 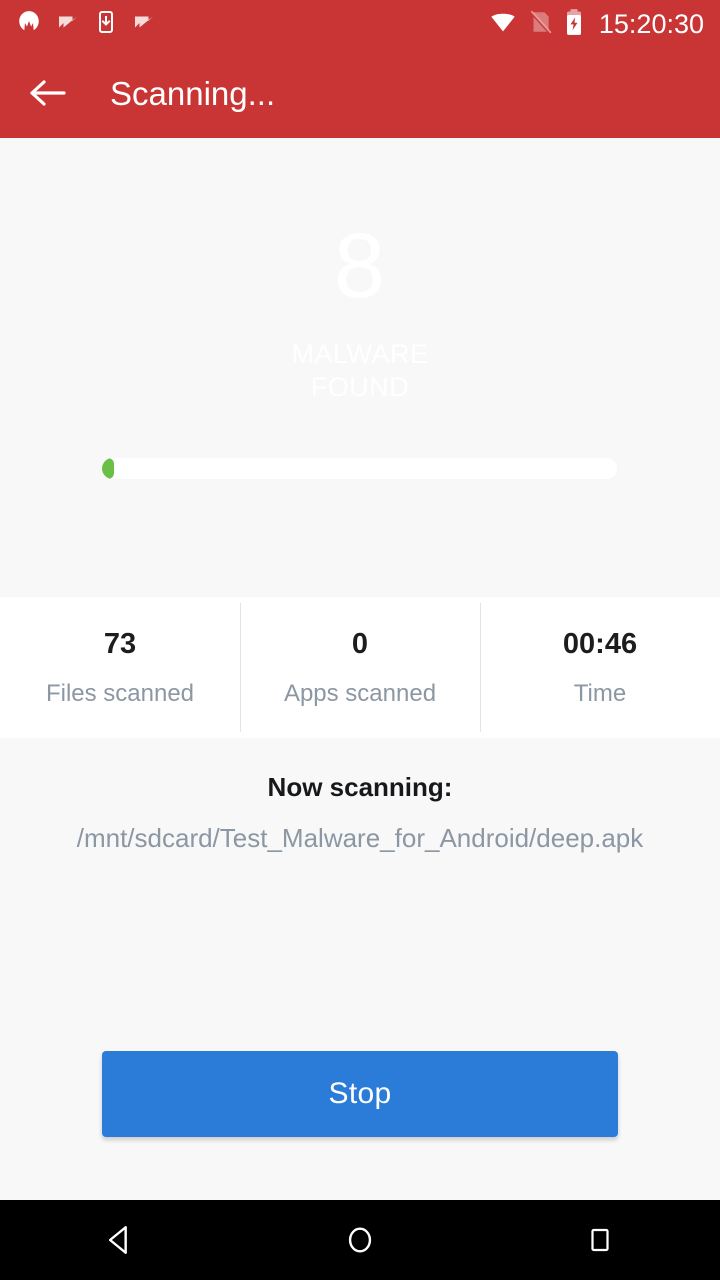 I want to click on nav-recents-button, so click(x=600, y=1240).